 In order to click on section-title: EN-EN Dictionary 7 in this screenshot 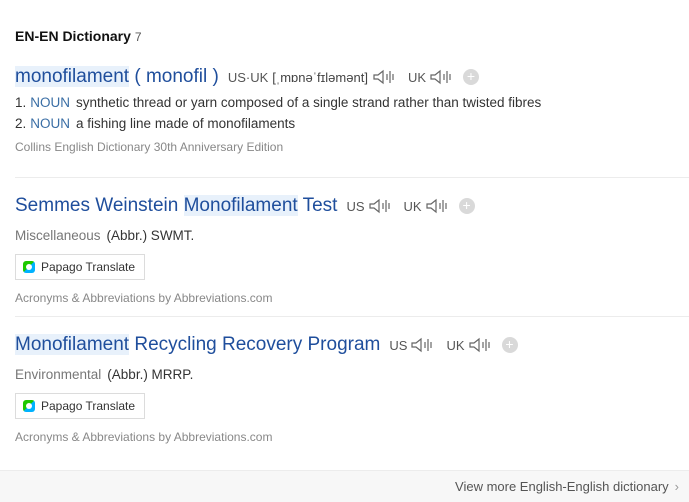, I will do `click(78, 36)`.